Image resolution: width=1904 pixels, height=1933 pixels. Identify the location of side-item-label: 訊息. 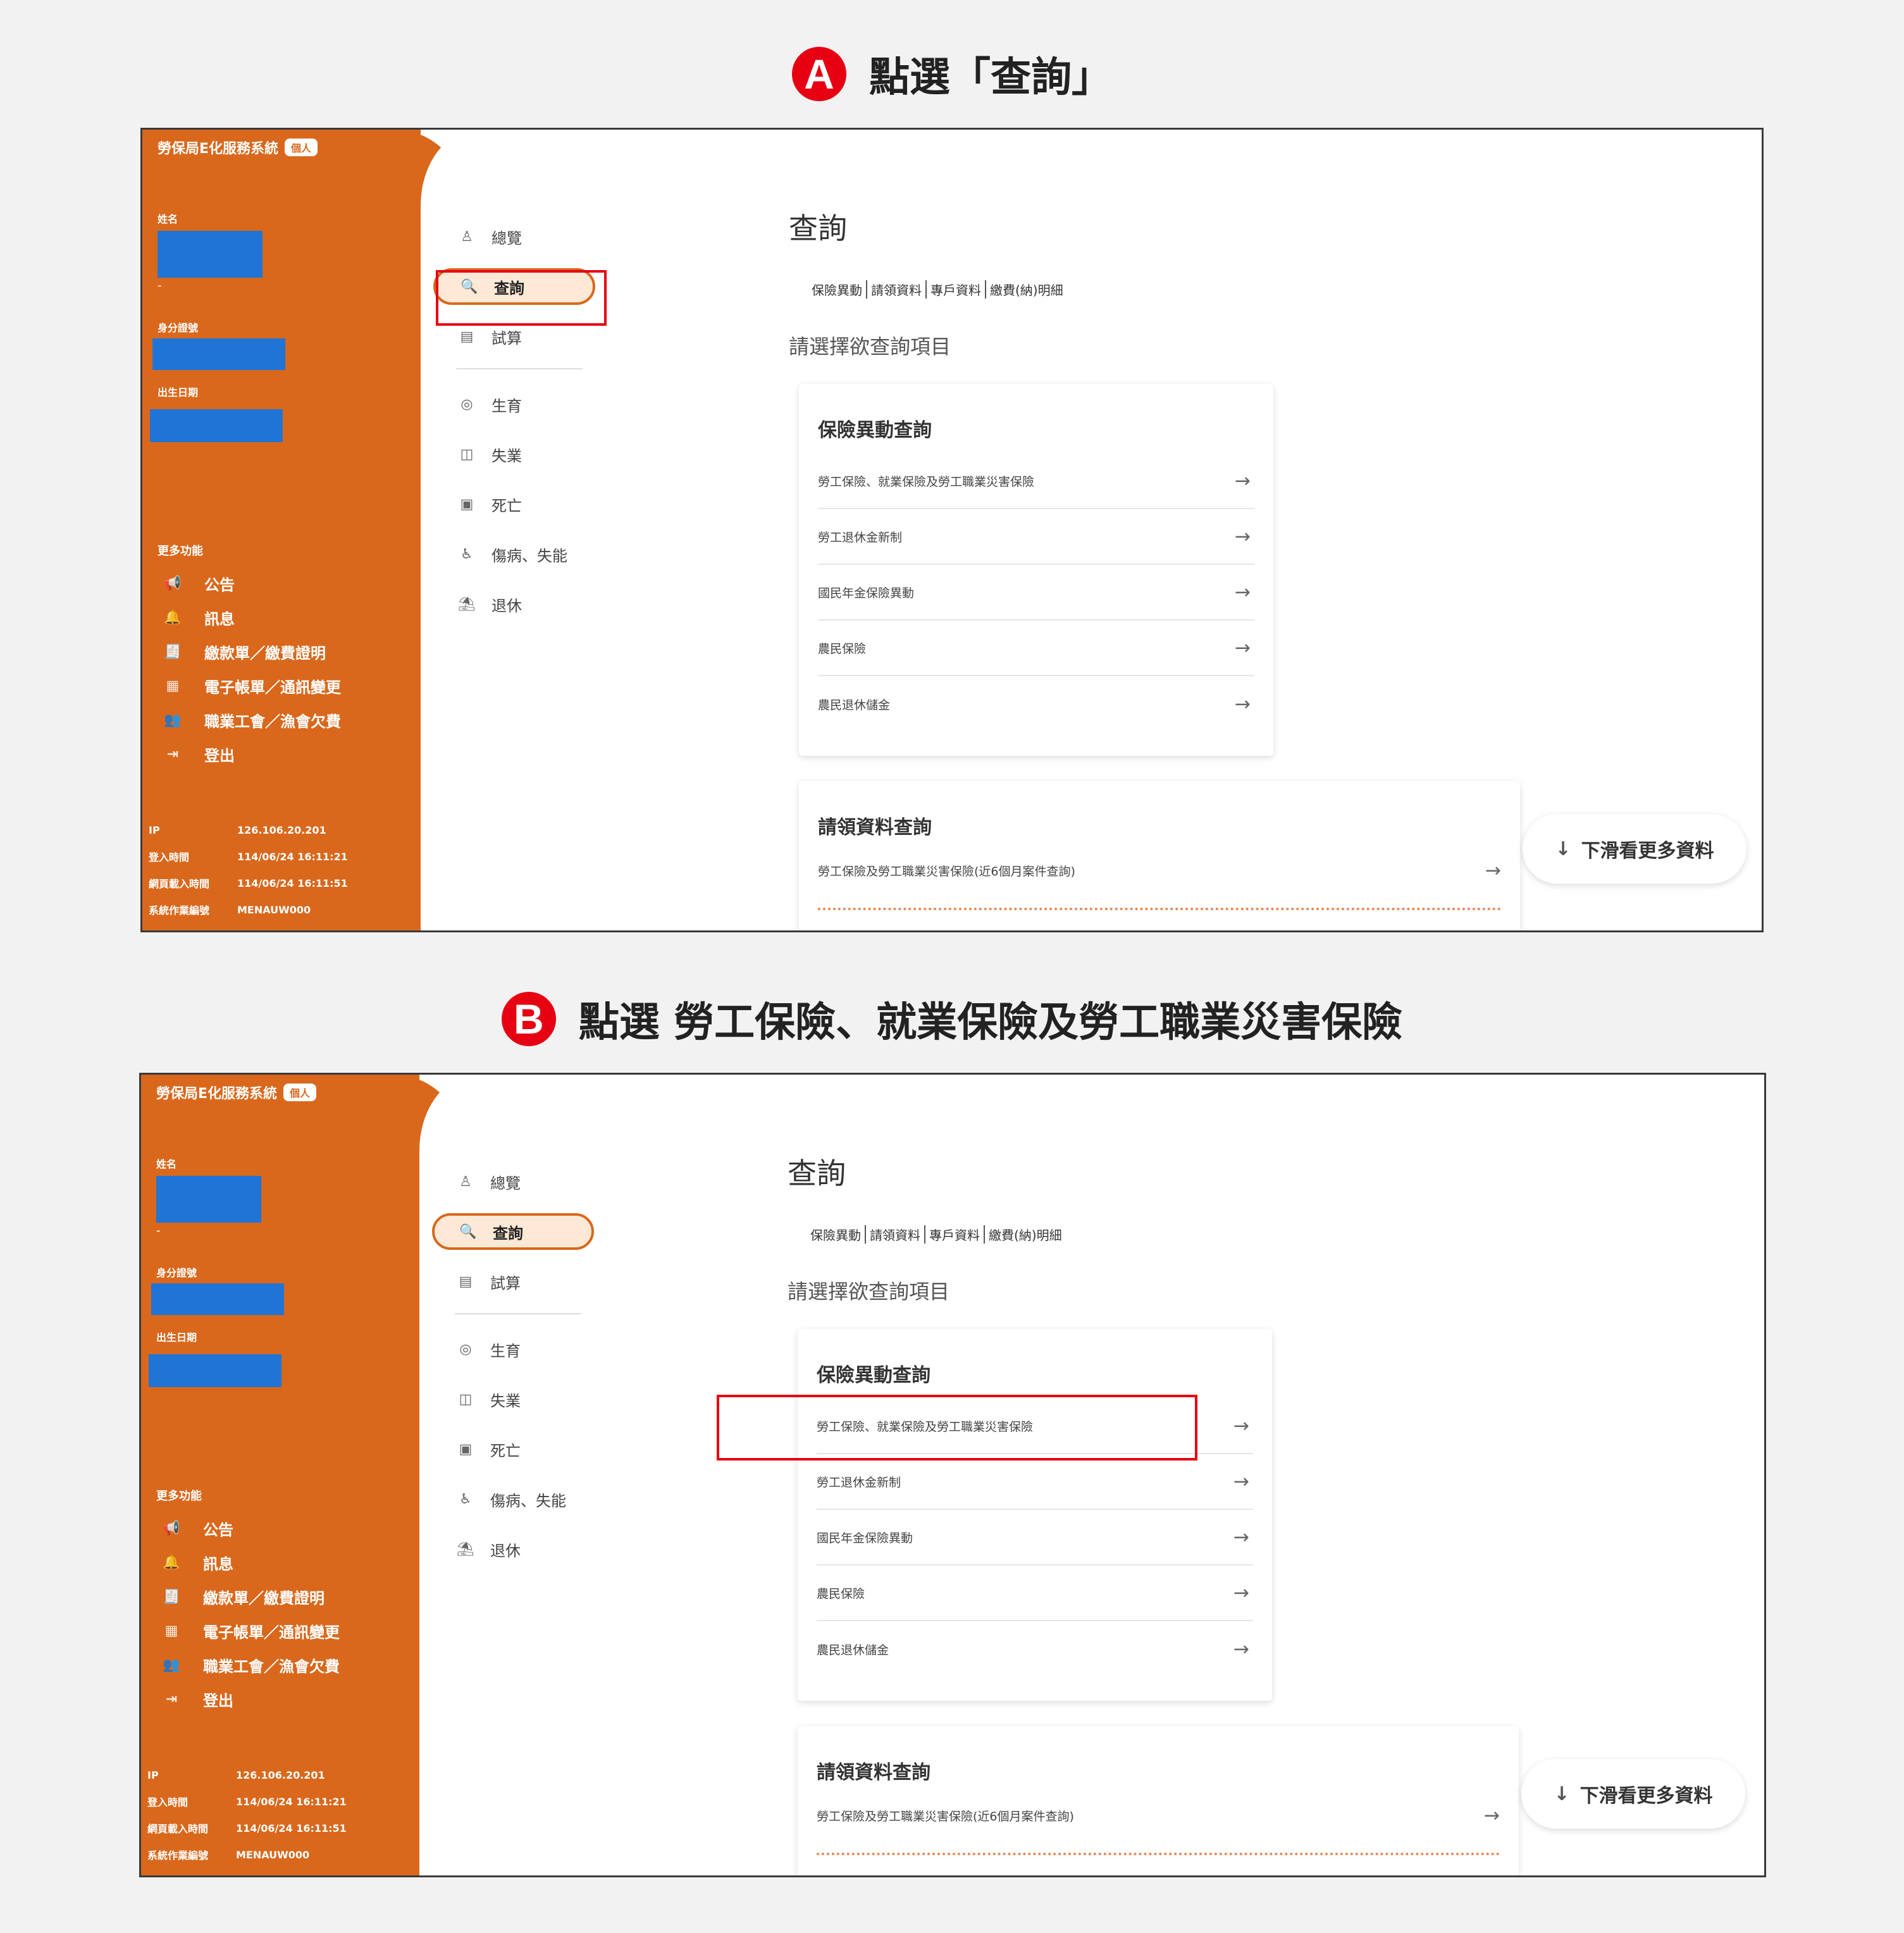
(219, 619).